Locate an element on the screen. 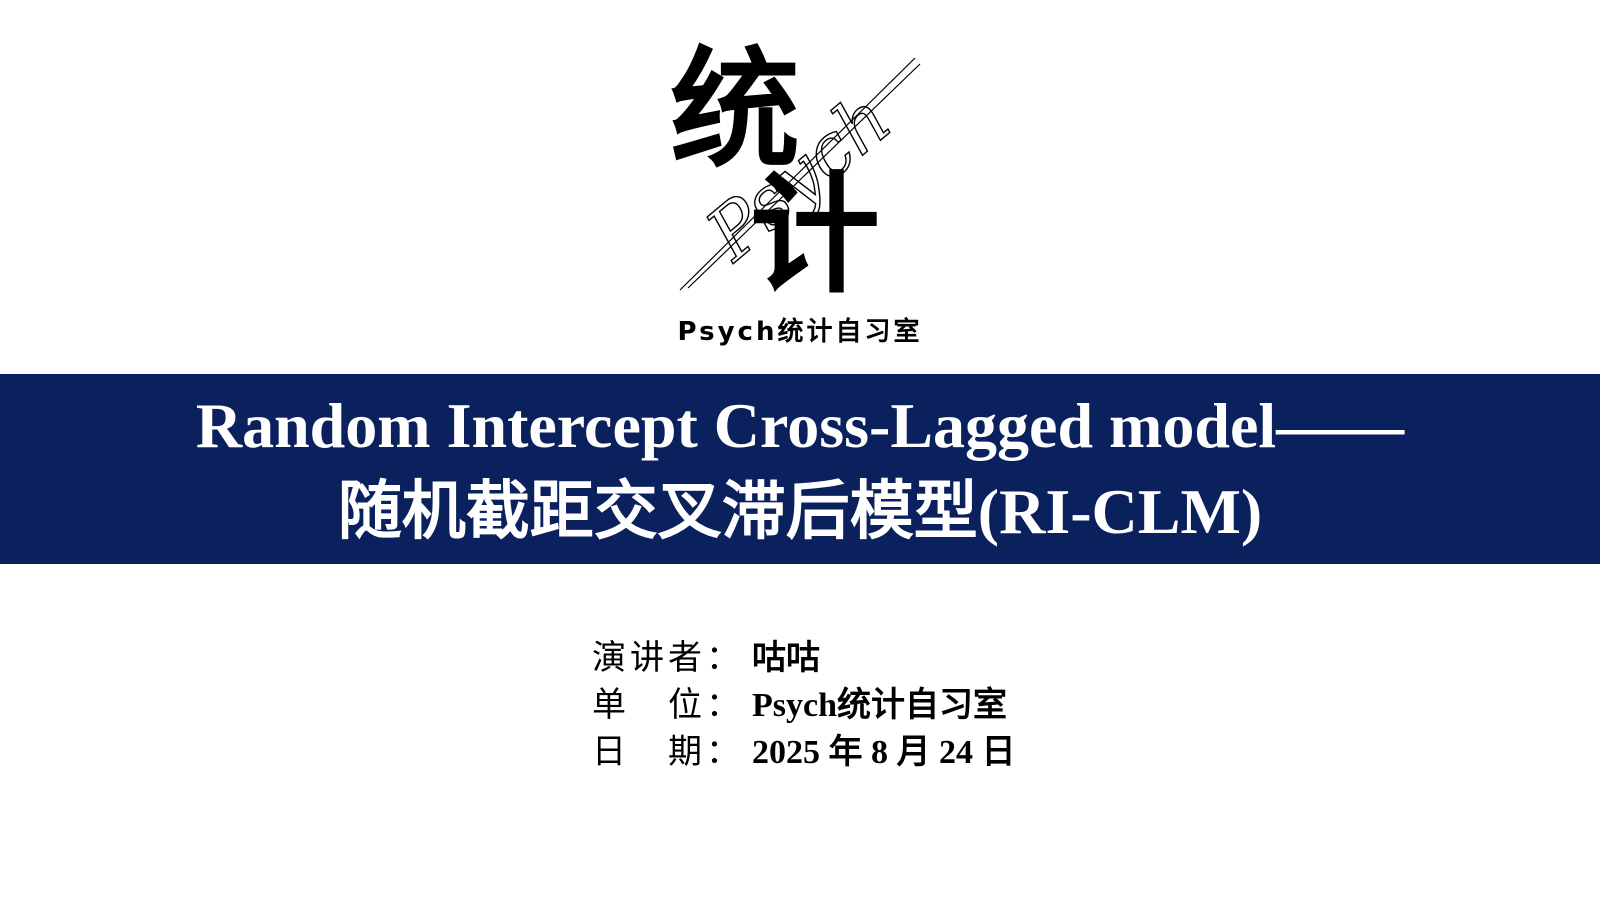 This screenshot has height=900, width=1600. date-value: 2025 年 8 月 24 日 is located at coordinates (884, 752).